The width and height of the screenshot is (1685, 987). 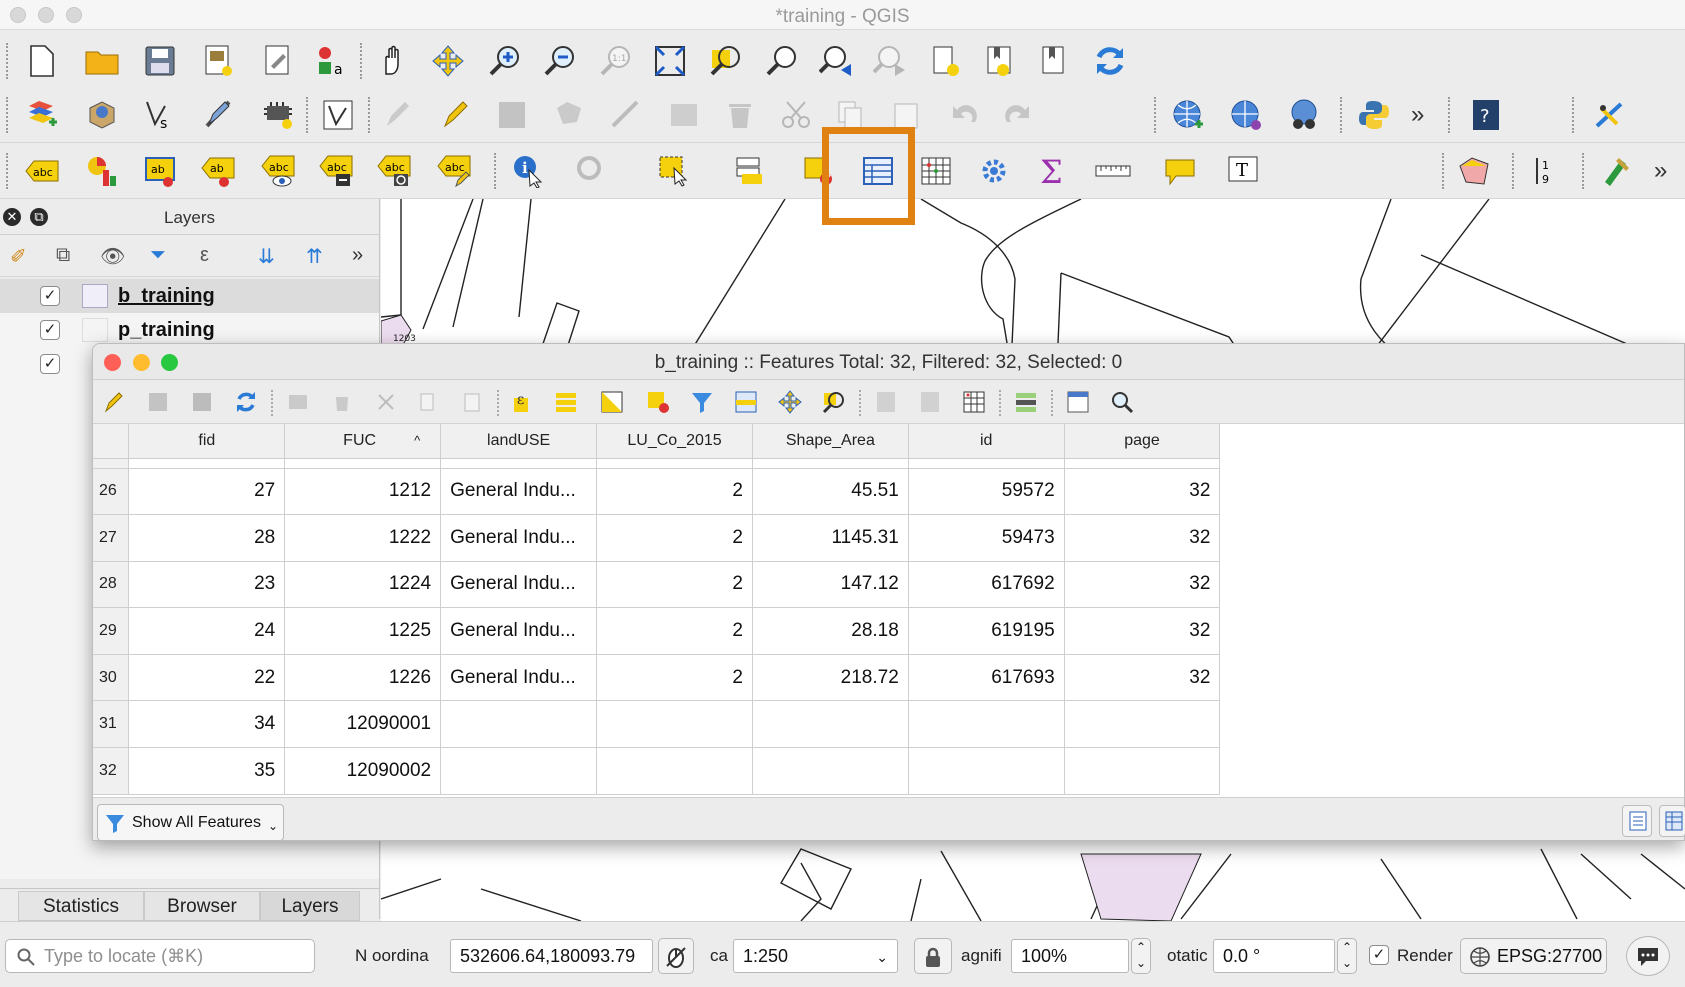 I want to click on data-source-manager-icon, so click(x=42, y=115).